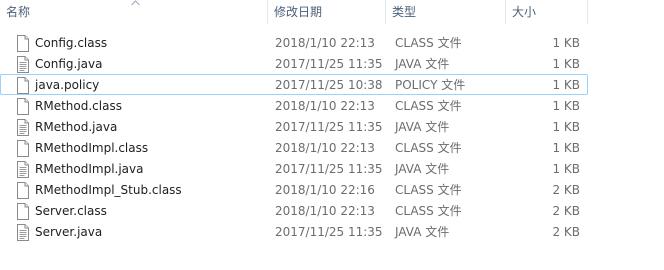 This screenshot has width=664, height=270. I want to click on file-modified-date: 2017/11/25 10:38, so click(329, 85).